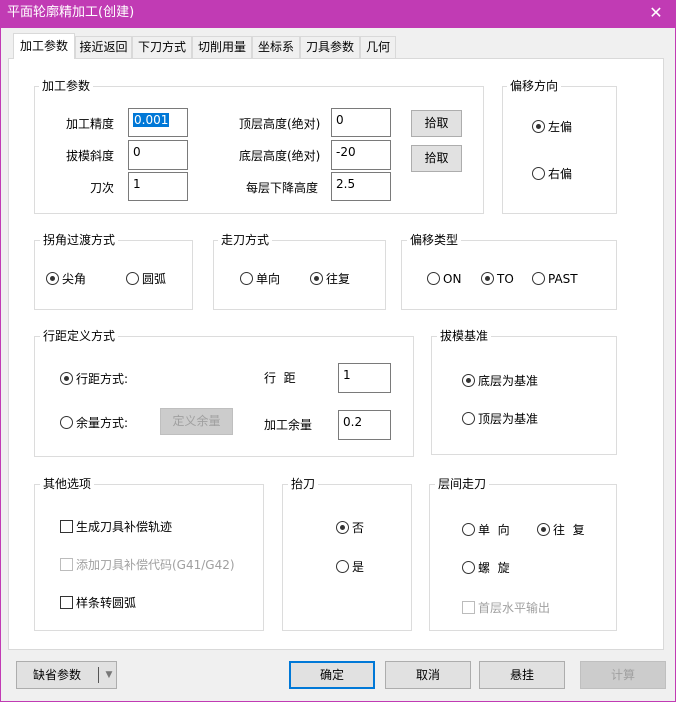 The height and width of the screenshot is (702, 676). I want to click on ok-button: 确定, so click(332, 675).